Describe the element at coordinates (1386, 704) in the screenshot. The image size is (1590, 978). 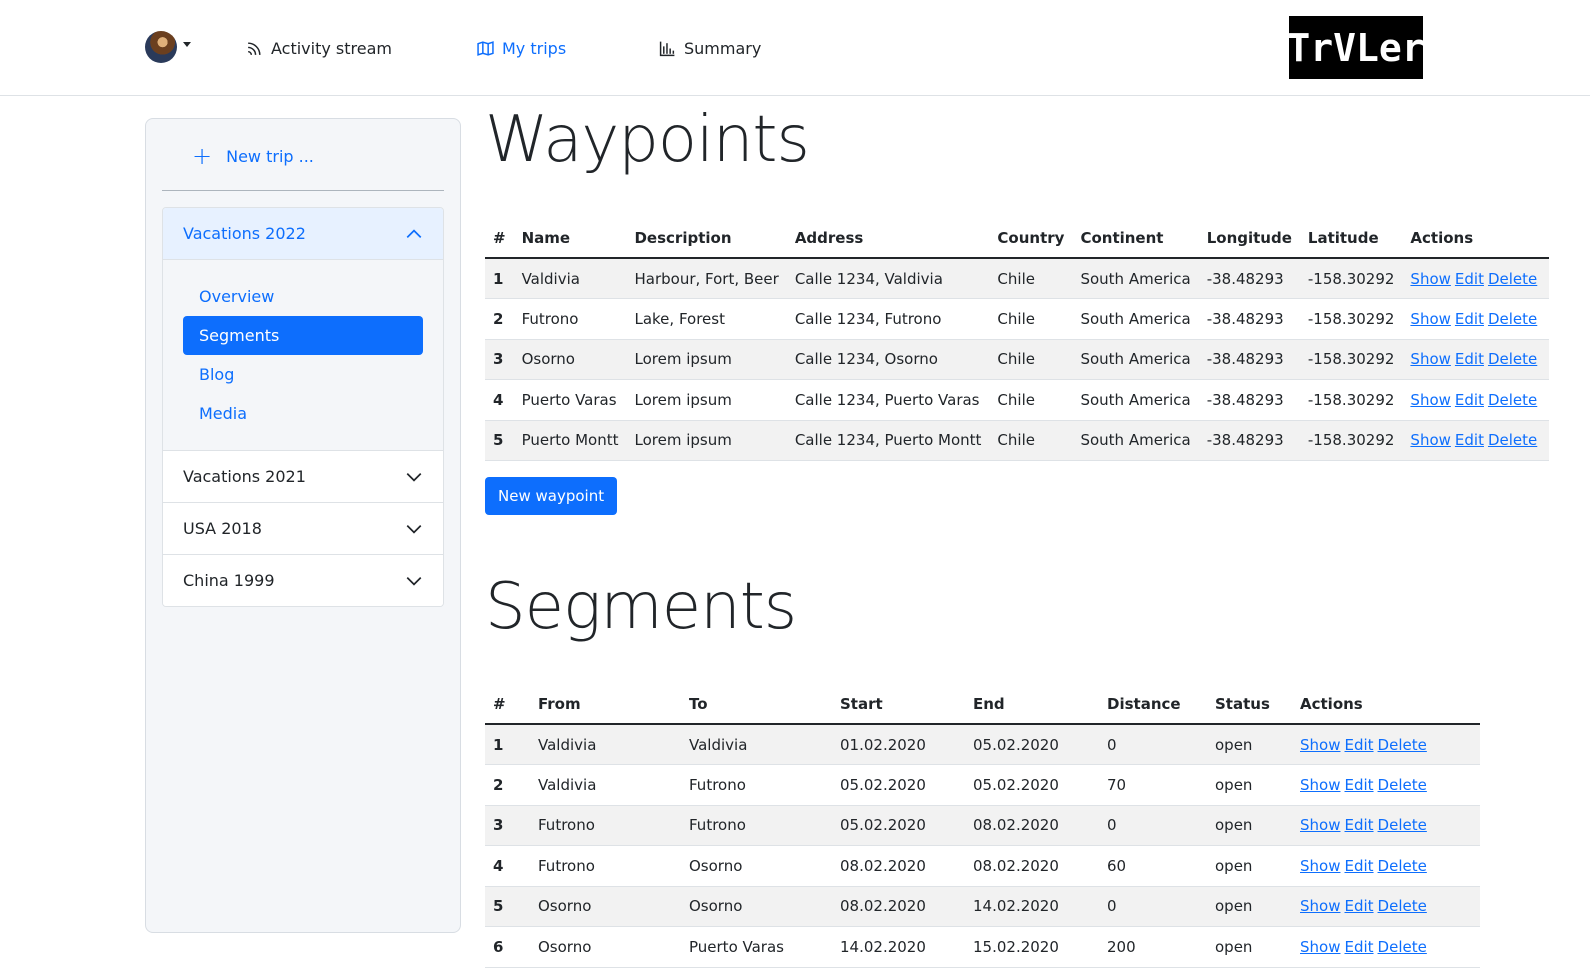
I see `segment-header-cell: Actions` at that location.